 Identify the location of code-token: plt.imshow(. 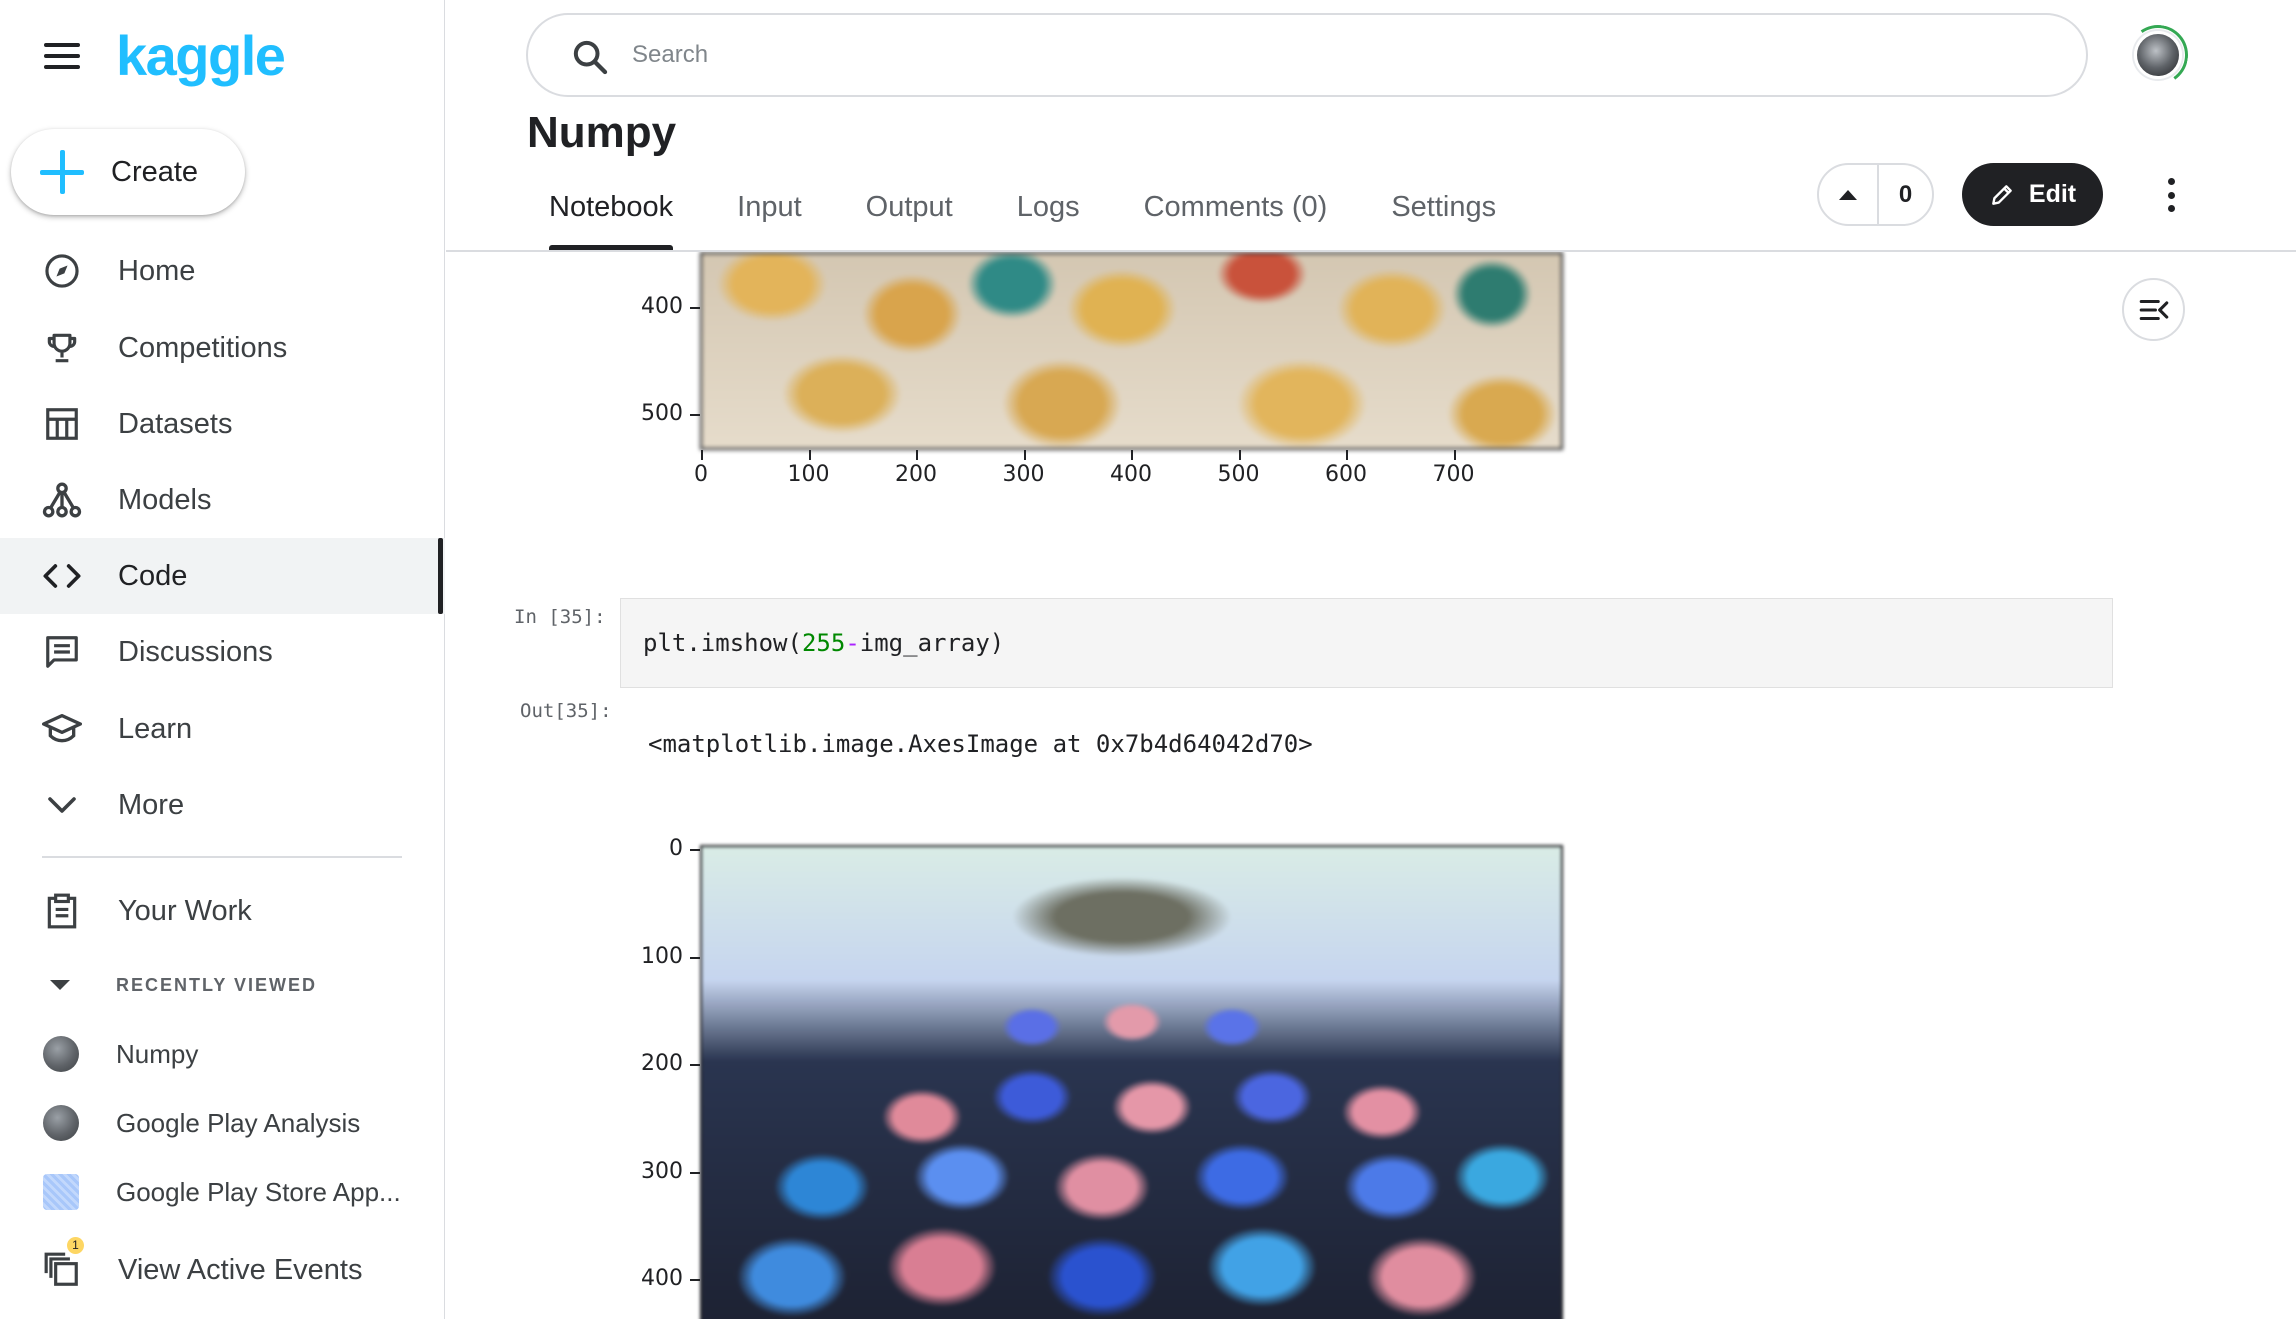
(722, 643).